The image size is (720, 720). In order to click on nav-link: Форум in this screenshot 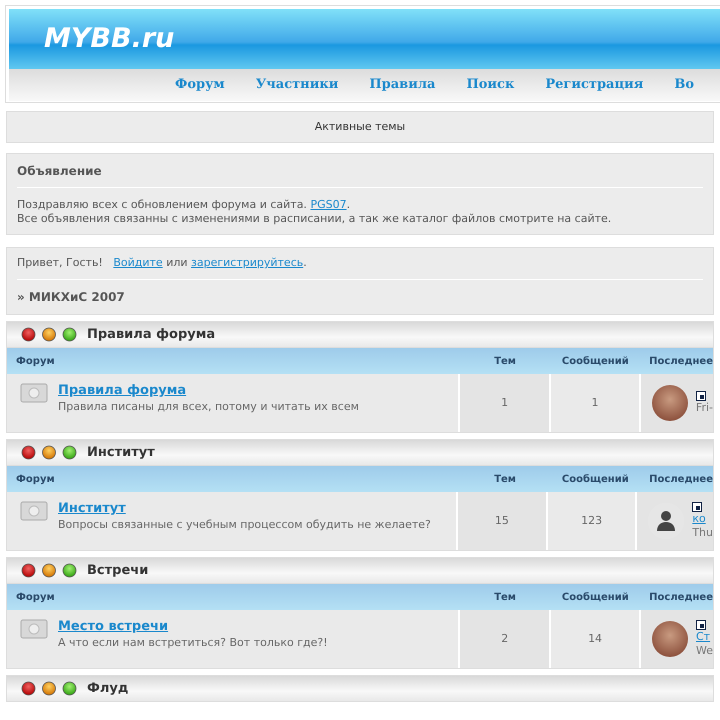, I will do `click(200, 85)`.